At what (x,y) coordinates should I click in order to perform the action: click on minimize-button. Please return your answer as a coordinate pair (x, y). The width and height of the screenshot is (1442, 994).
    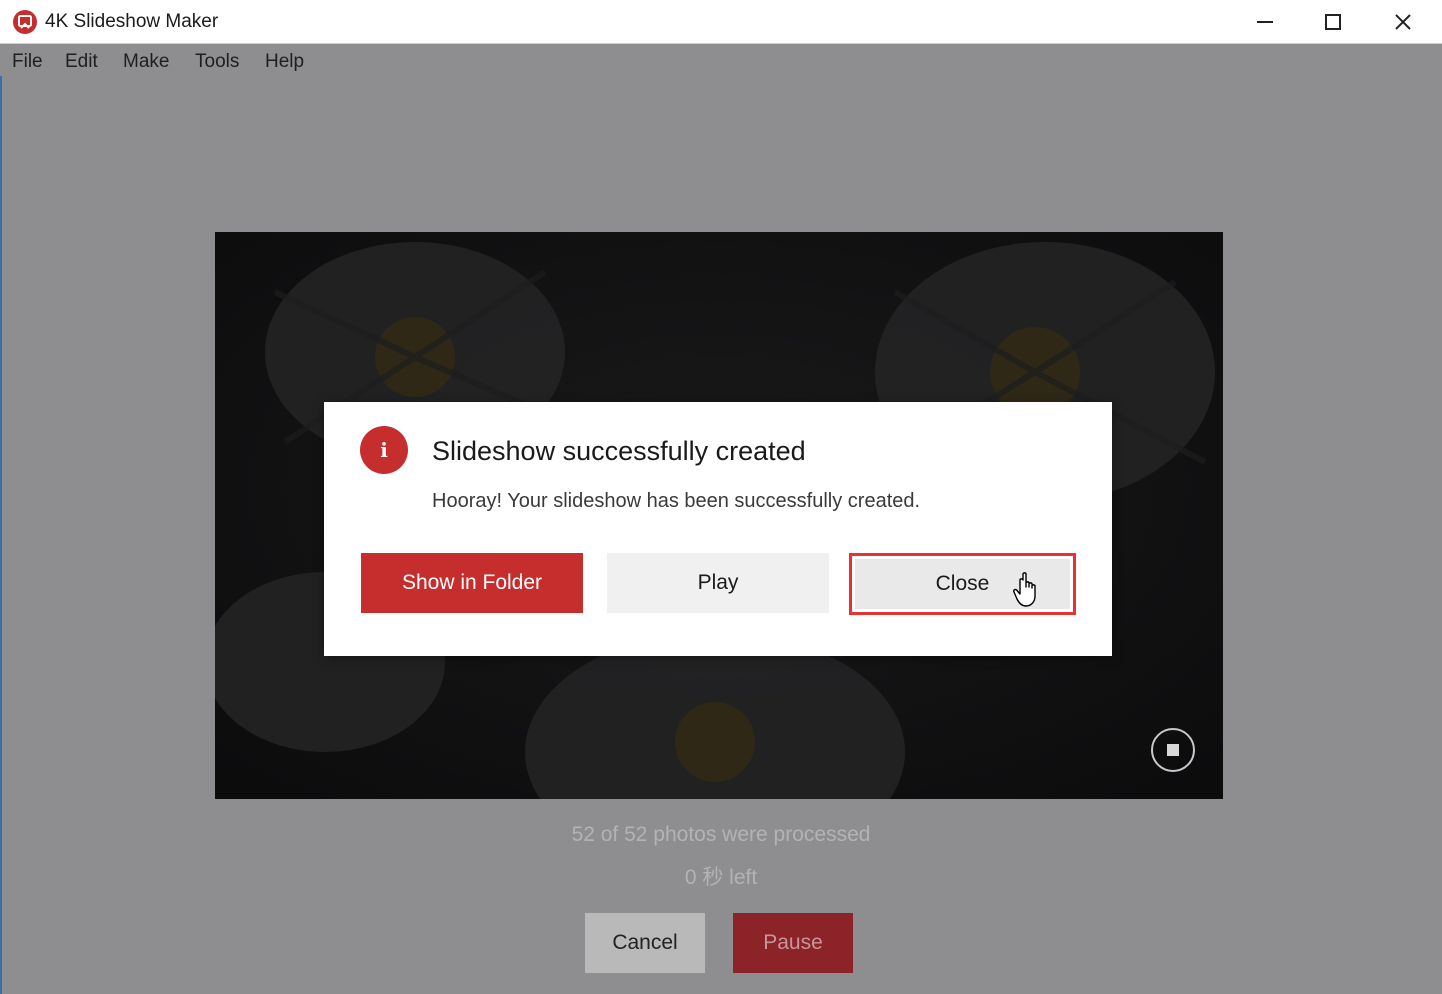
    Looking at the image, I should click on (1265, 22).